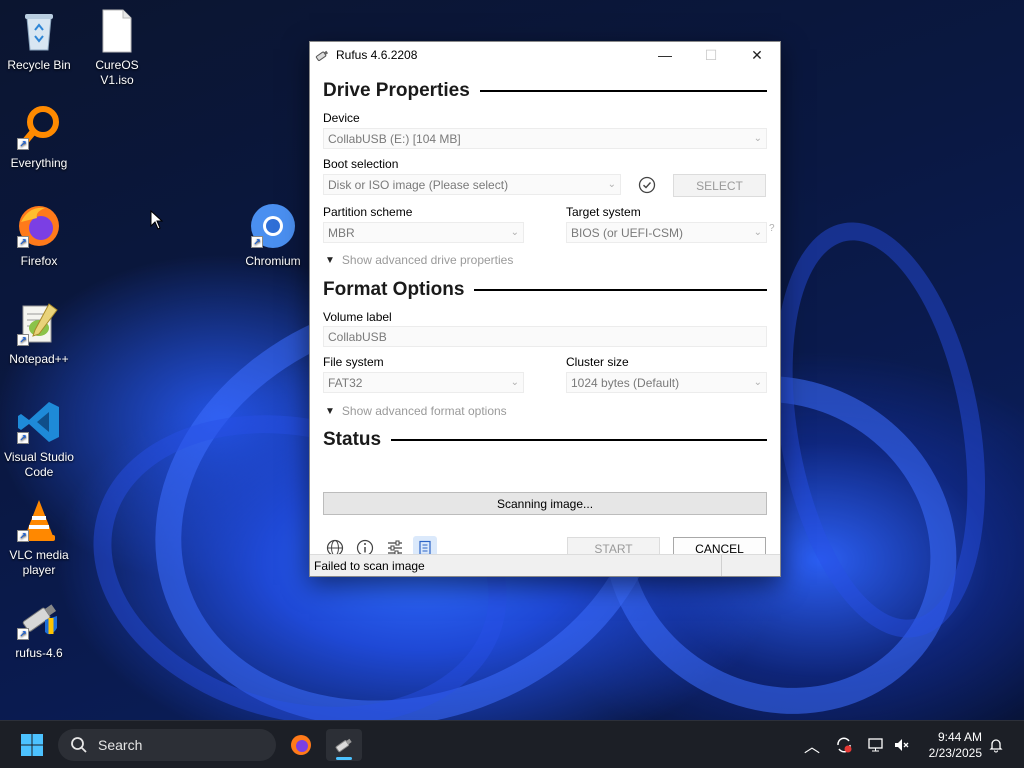  Describe the element at coordinates (625, 382) in the screenshot. I see `cluster-size-value: 1024 bytes (Default)` at that location.